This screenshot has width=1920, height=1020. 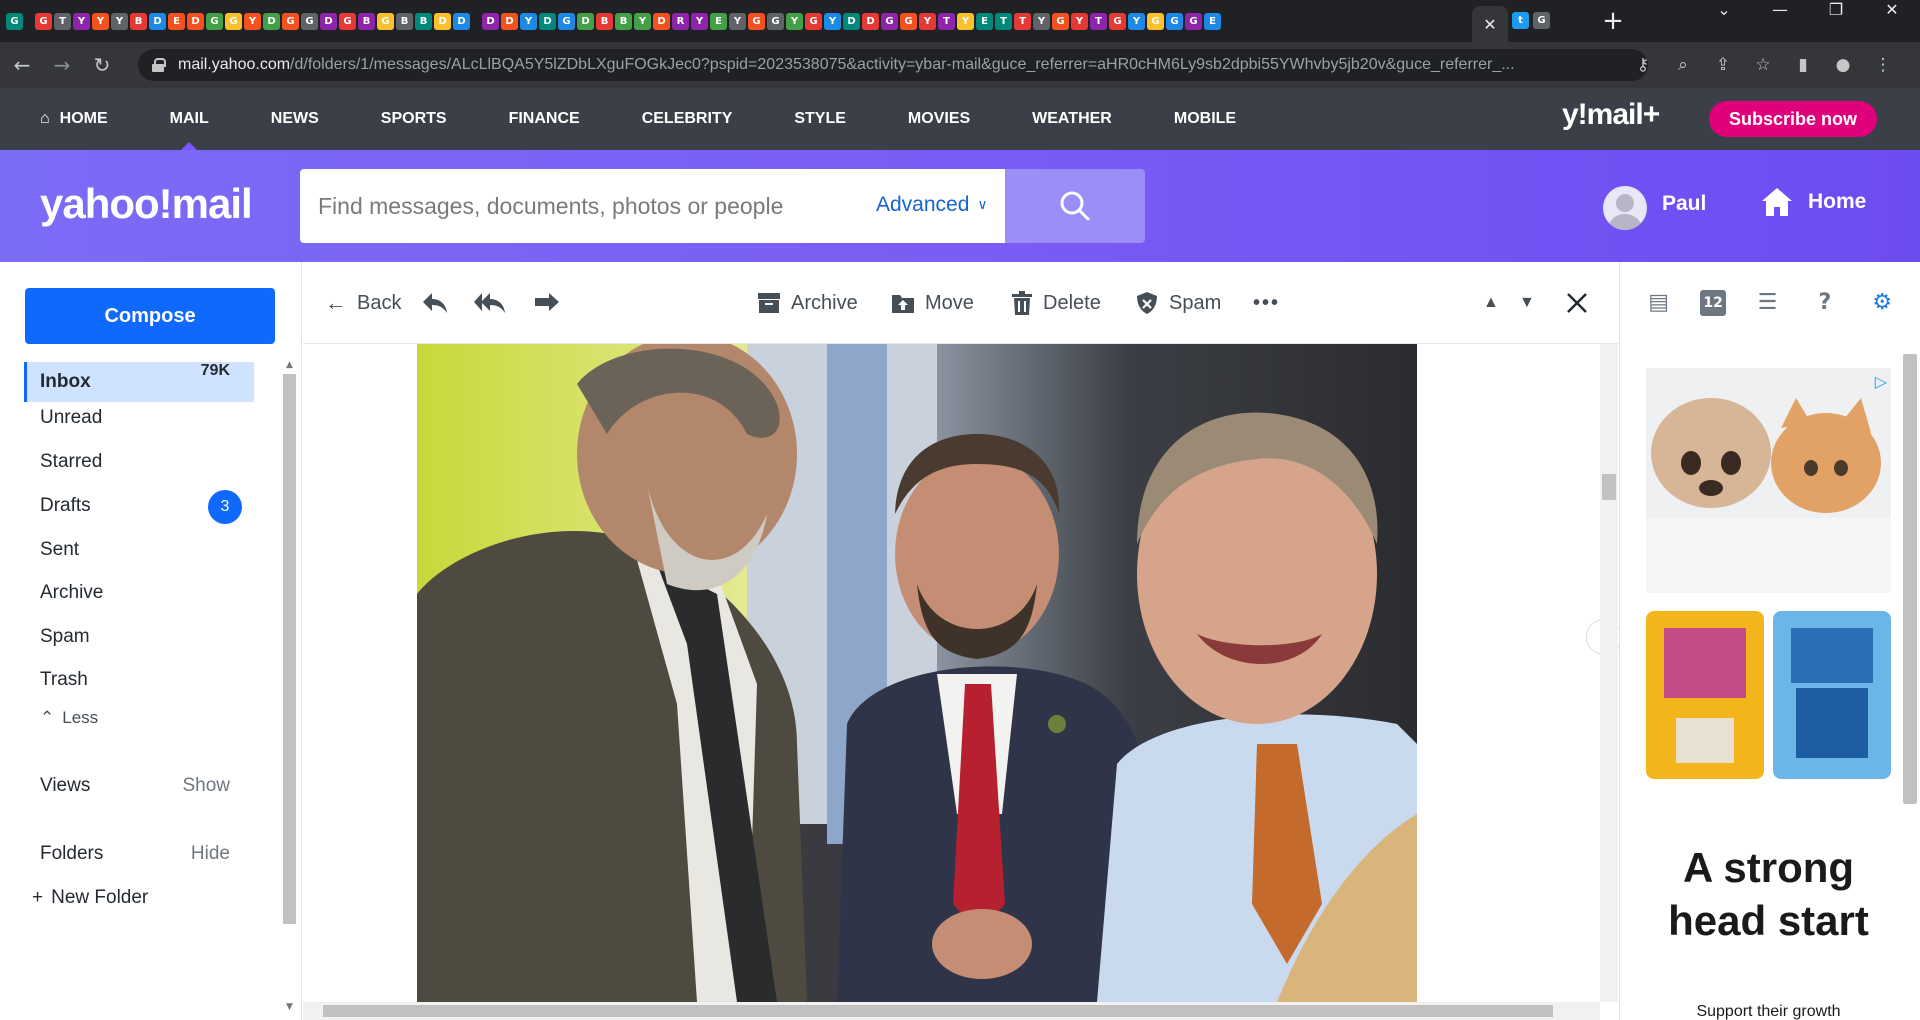 What do you see at coordinates (544, 119) in the screenshot?
I see `nav-finance: FINANCE` at bounding box center [544, 119].